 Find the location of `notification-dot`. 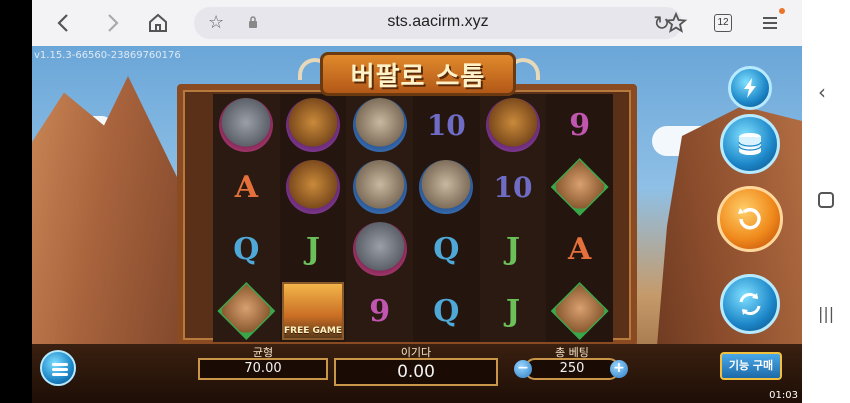

notification-dot is located at coordinates (782, 11).